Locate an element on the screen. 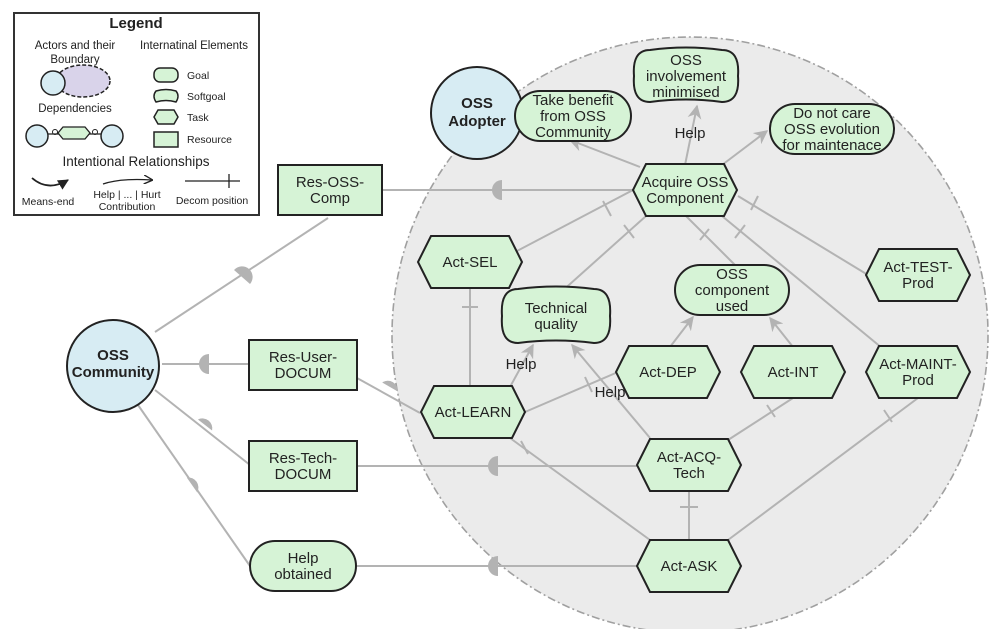  legend-decomposition-label: Decom position is located at coordinates (212, 201).